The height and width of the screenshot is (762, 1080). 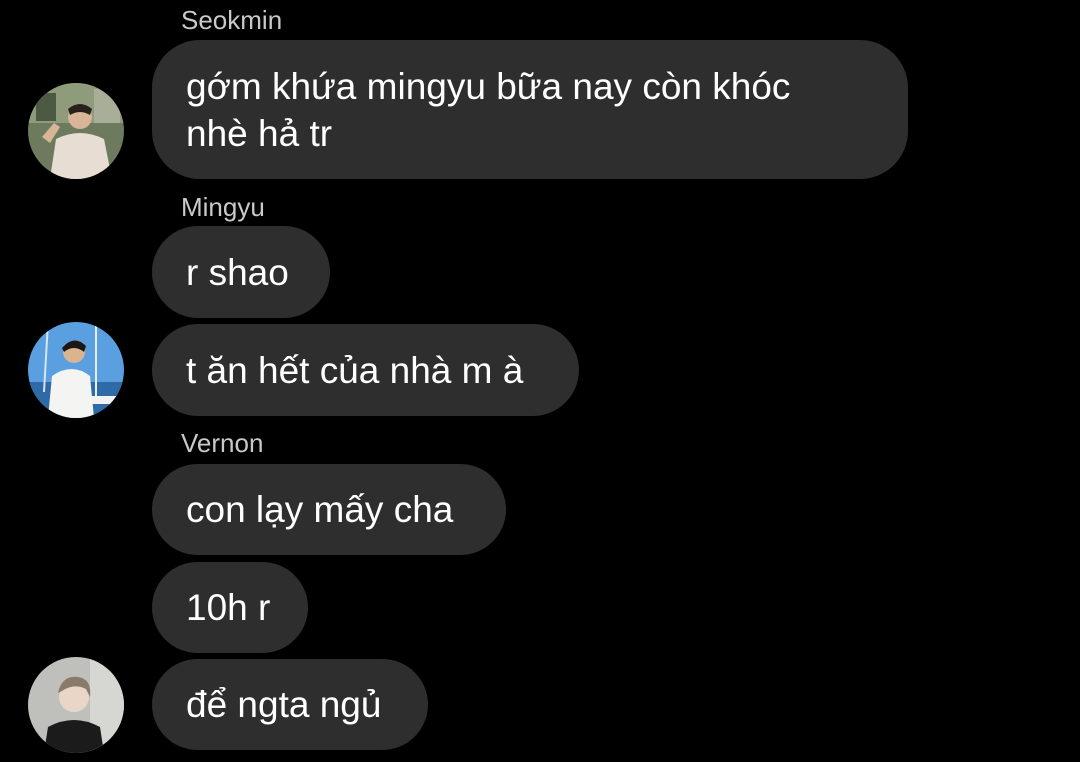 What do you see at coordinates (223, 207) in the screenshot?
I see `sender-name-mingyu: Mingyu` at bounding box center [223, 207].